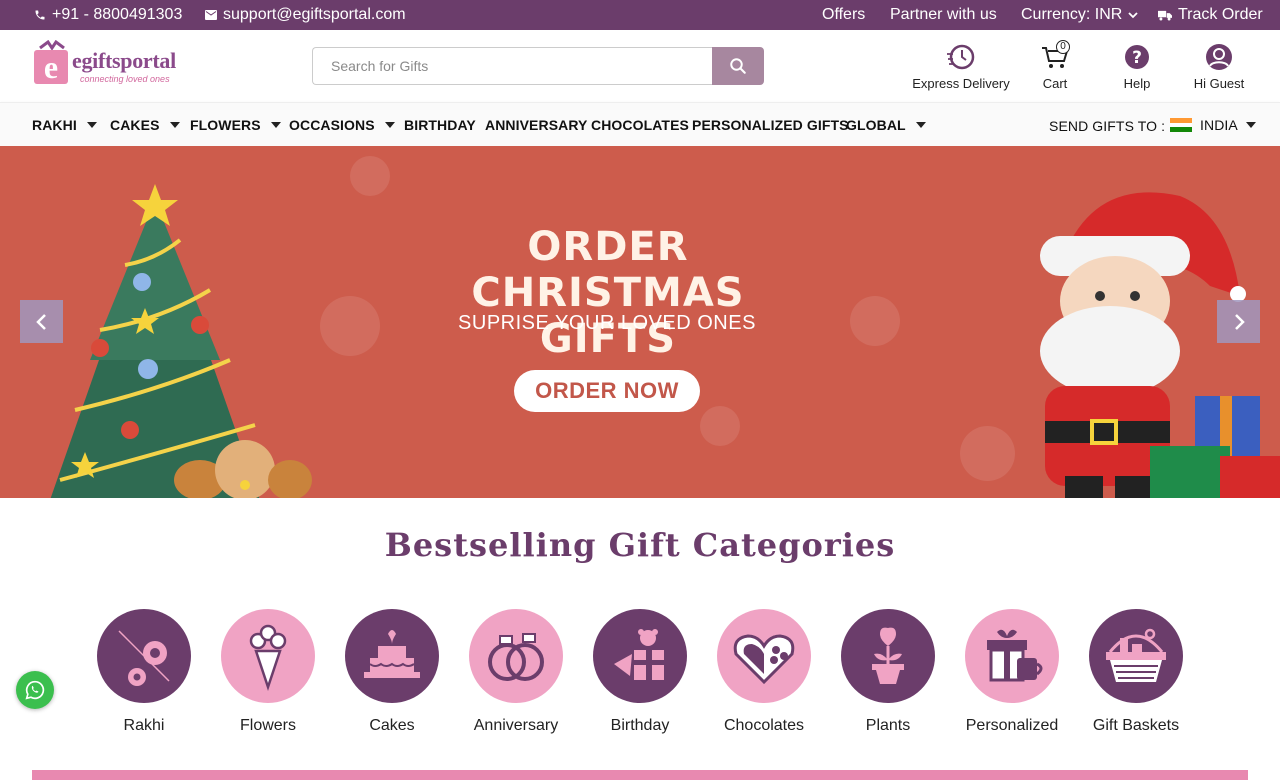  What do you see at coordinates (961, 83) in the screenshot?
I see `express-delivery-label: Express Delivery` at bounding box center [961, 83].